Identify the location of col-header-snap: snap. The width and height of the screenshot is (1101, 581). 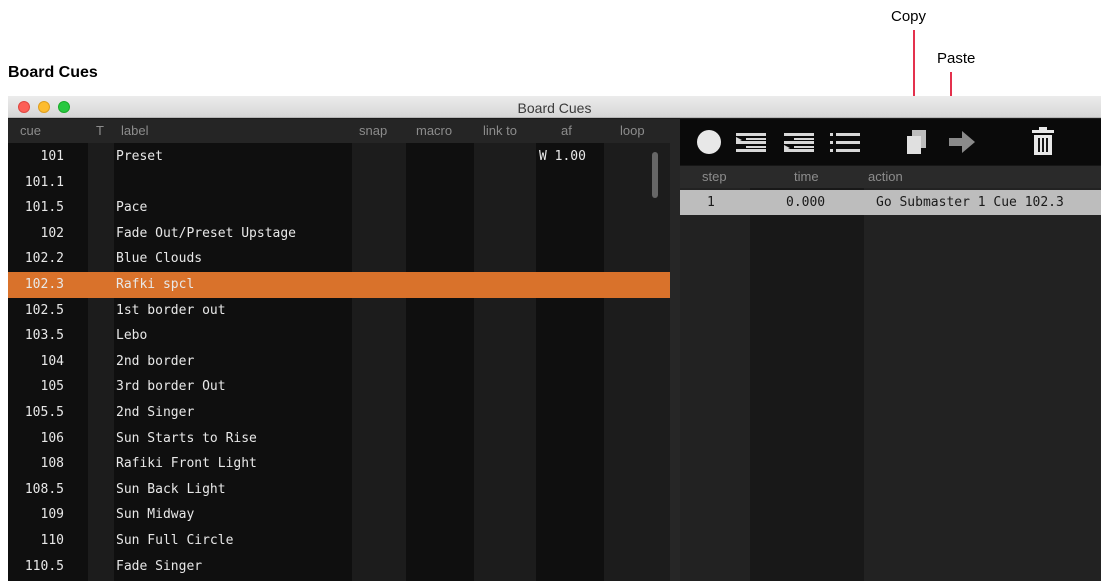
(373, 130).